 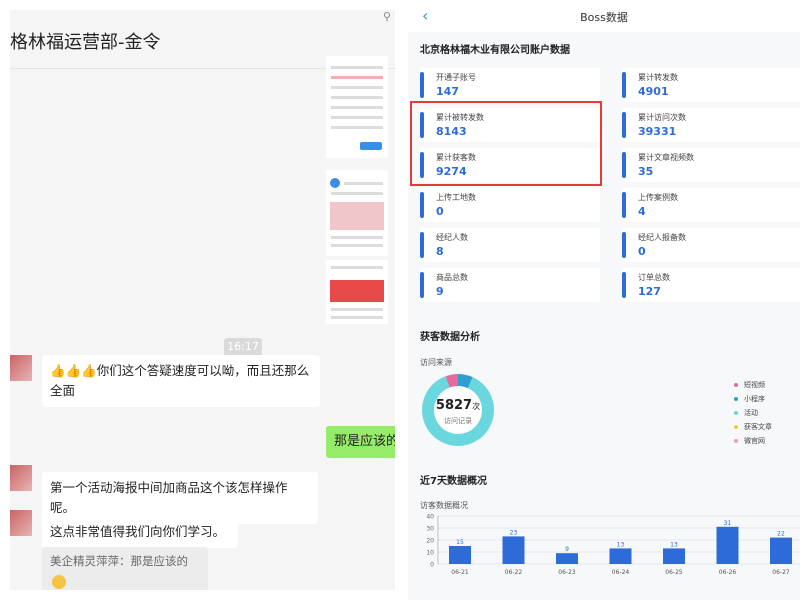 I want to click on stat-card: 上传案例数 4, so click(x=711, y=205).